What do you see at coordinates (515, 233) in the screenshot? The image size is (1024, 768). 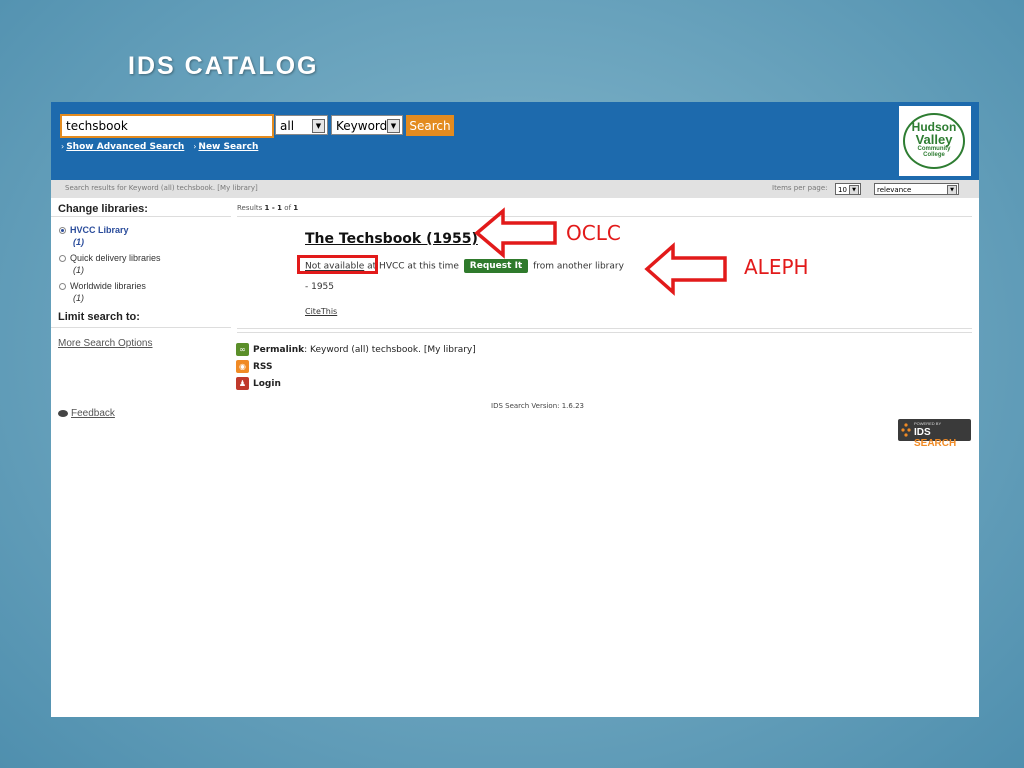 I see `oclc-arrow-icon` at bounding box center [515, 233].